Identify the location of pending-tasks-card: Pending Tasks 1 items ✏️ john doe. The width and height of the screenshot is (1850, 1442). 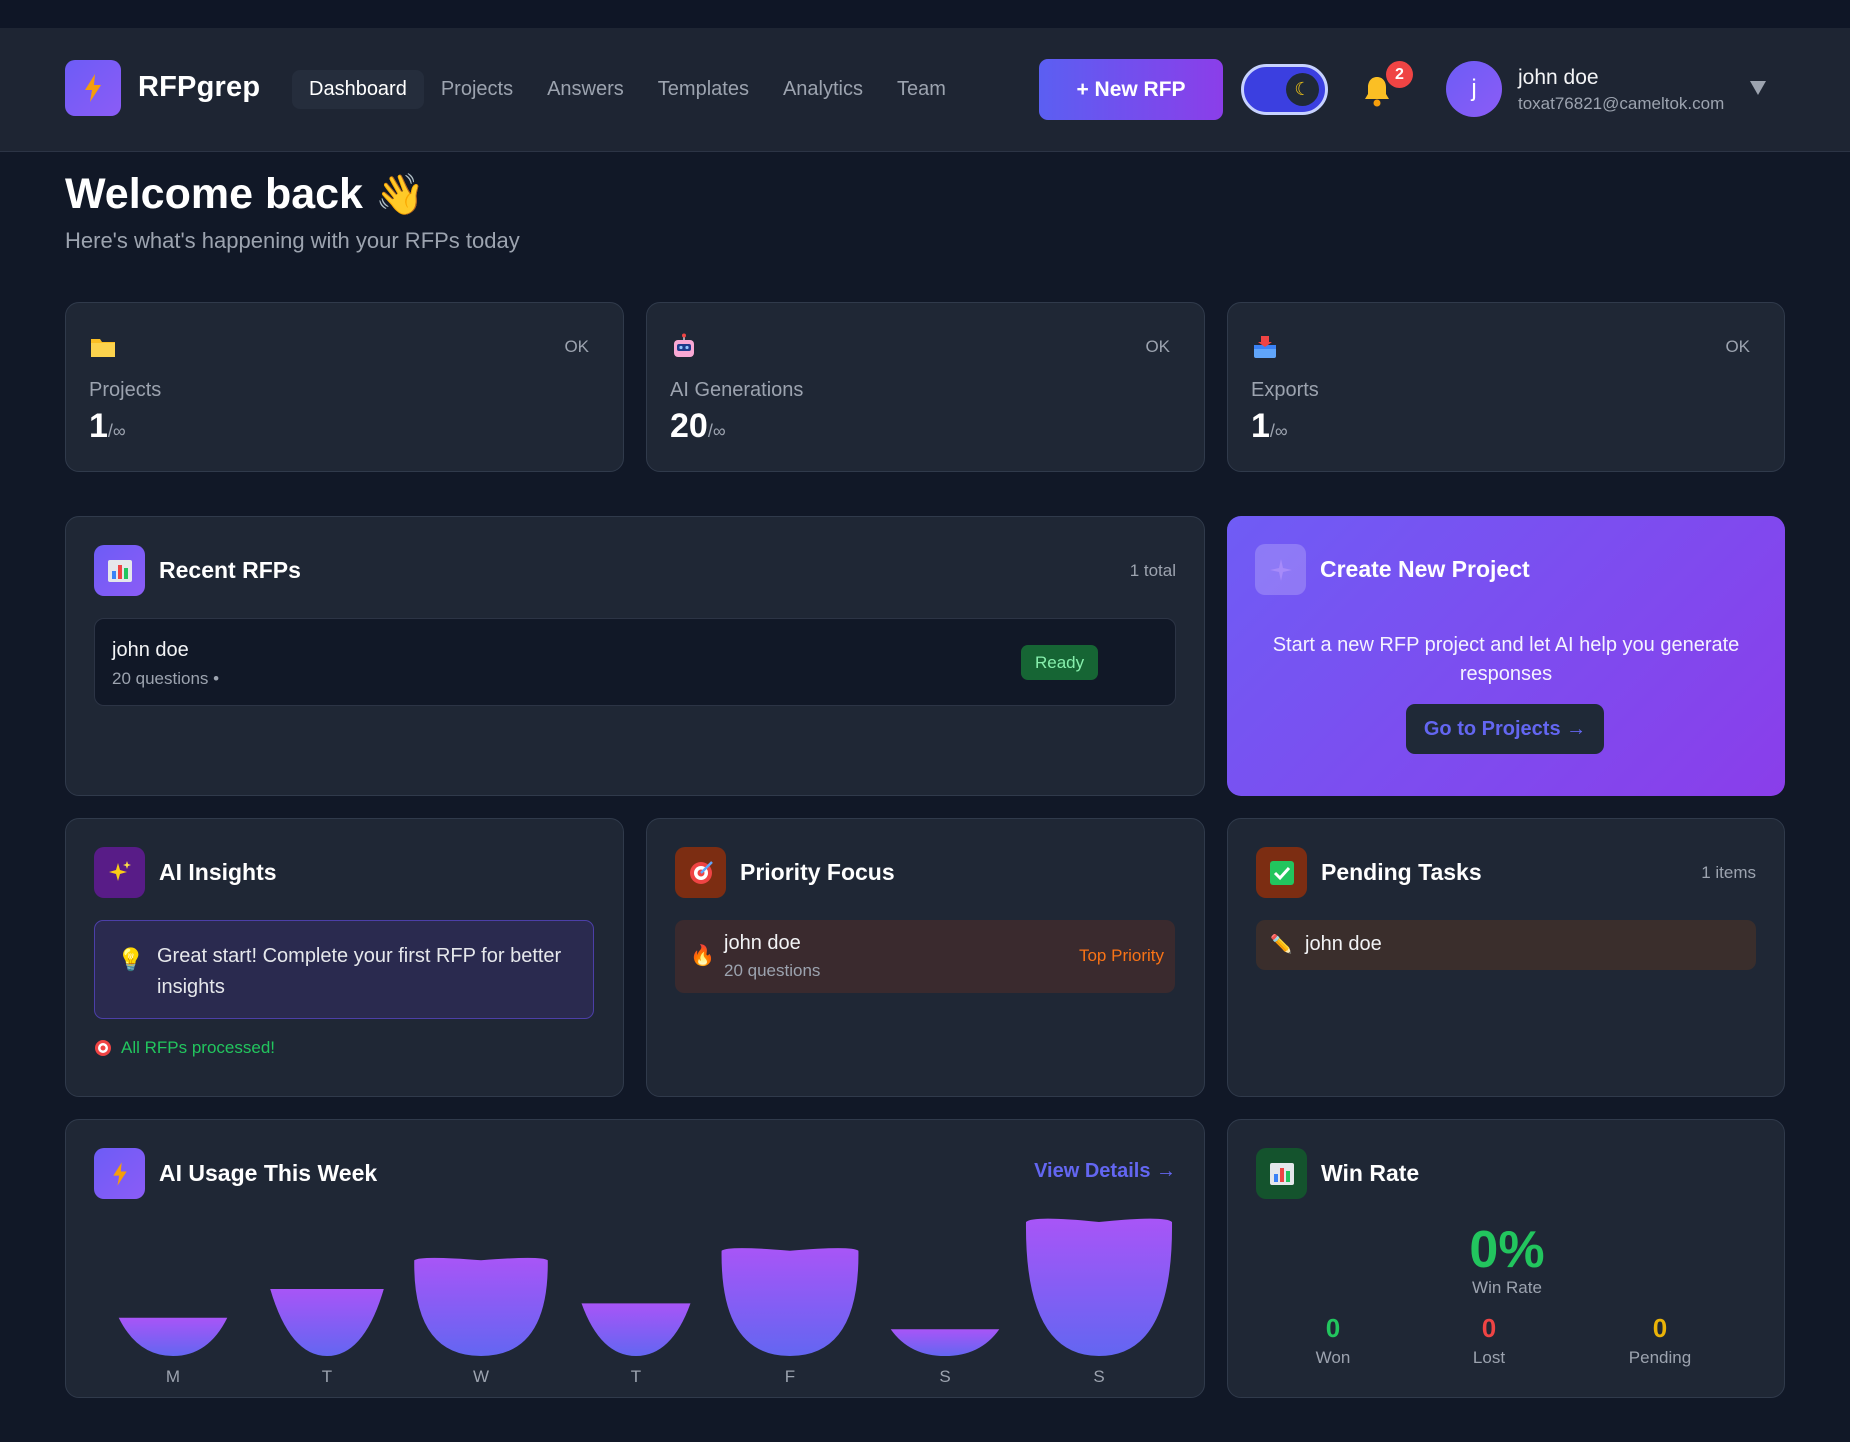
(1506, 957).